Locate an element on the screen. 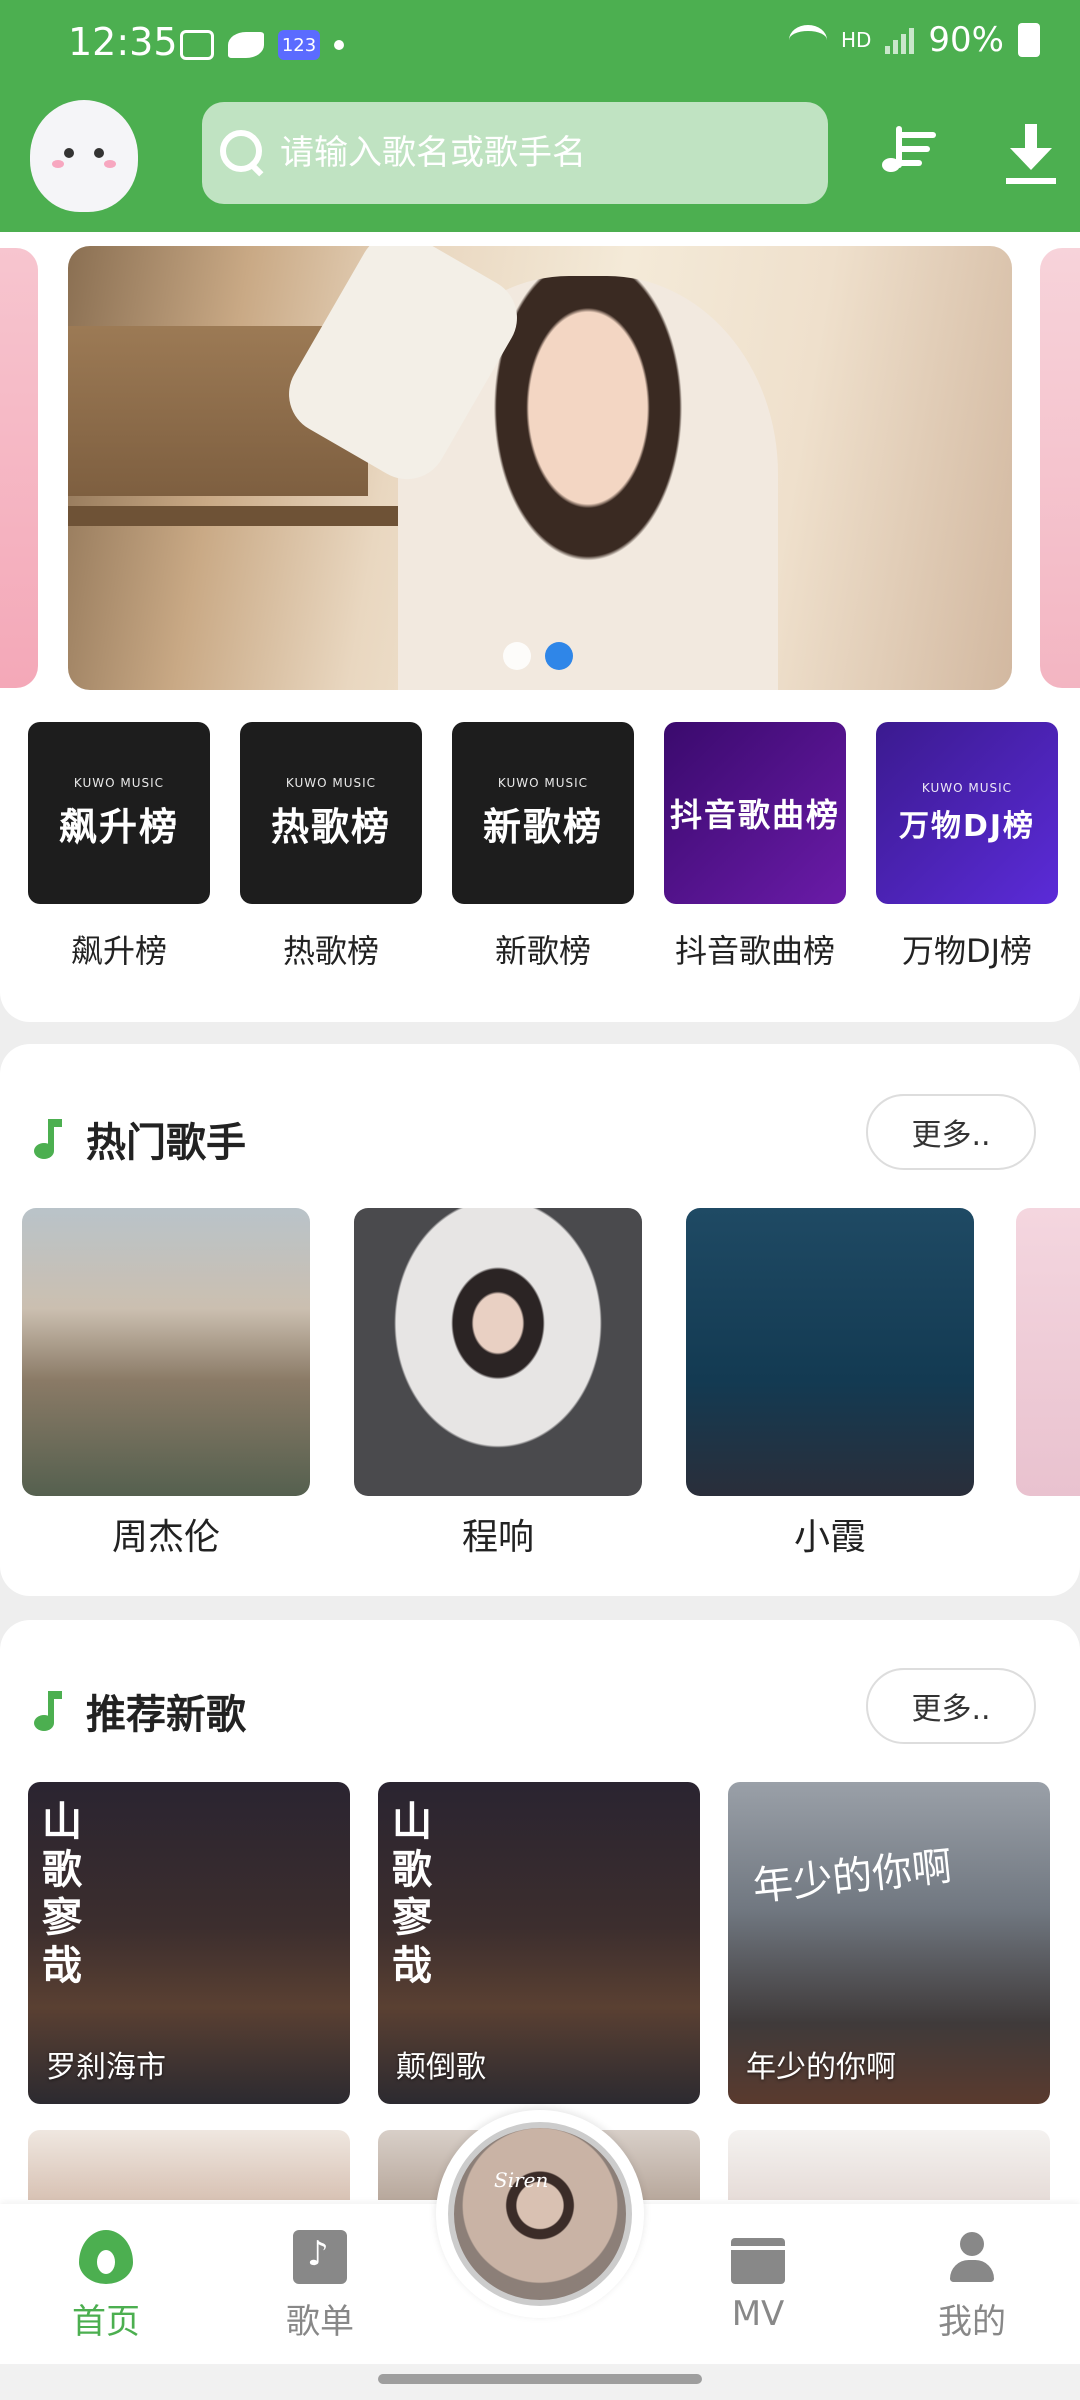 This screenshot has height=2400, width=1080. nav-home: 首页 is located at coordinates (106, 2286).